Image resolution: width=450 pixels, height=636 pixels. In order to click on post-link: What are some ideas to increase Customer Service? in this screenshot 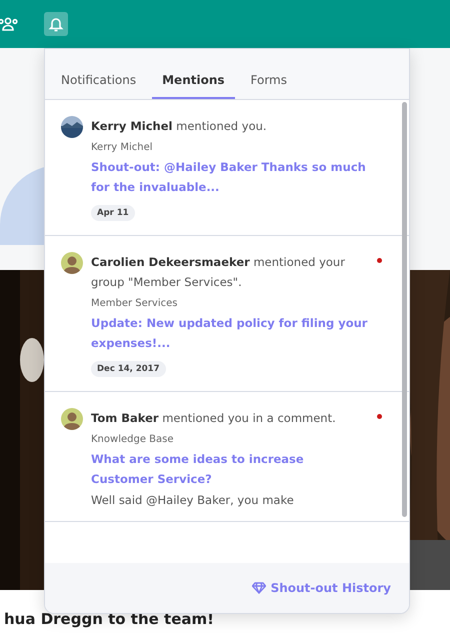, I will do `click(230, 469)`.